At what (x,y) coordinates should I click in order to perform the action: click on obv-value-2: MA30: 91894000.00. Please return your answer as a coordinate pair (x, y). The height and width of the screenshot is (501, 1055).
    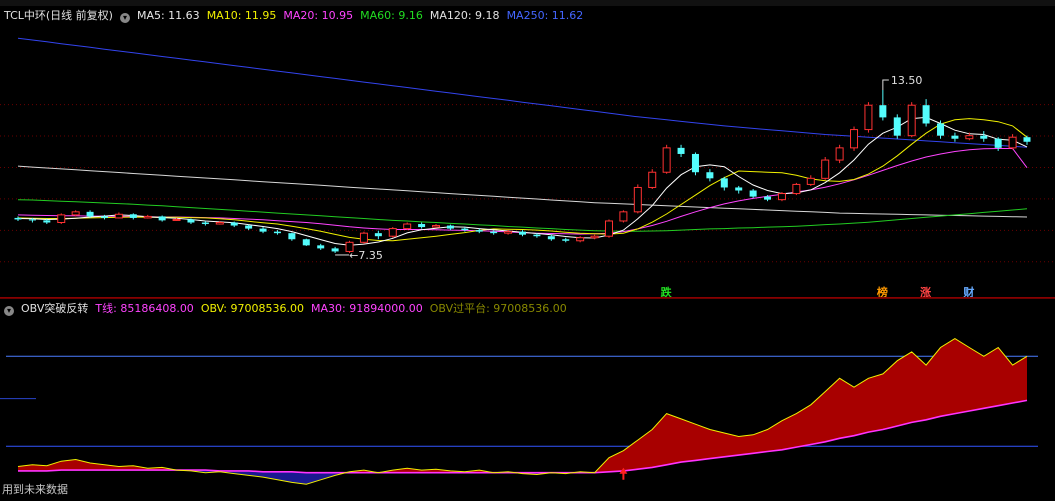
    Looking at the image, I should click on (367, 308).